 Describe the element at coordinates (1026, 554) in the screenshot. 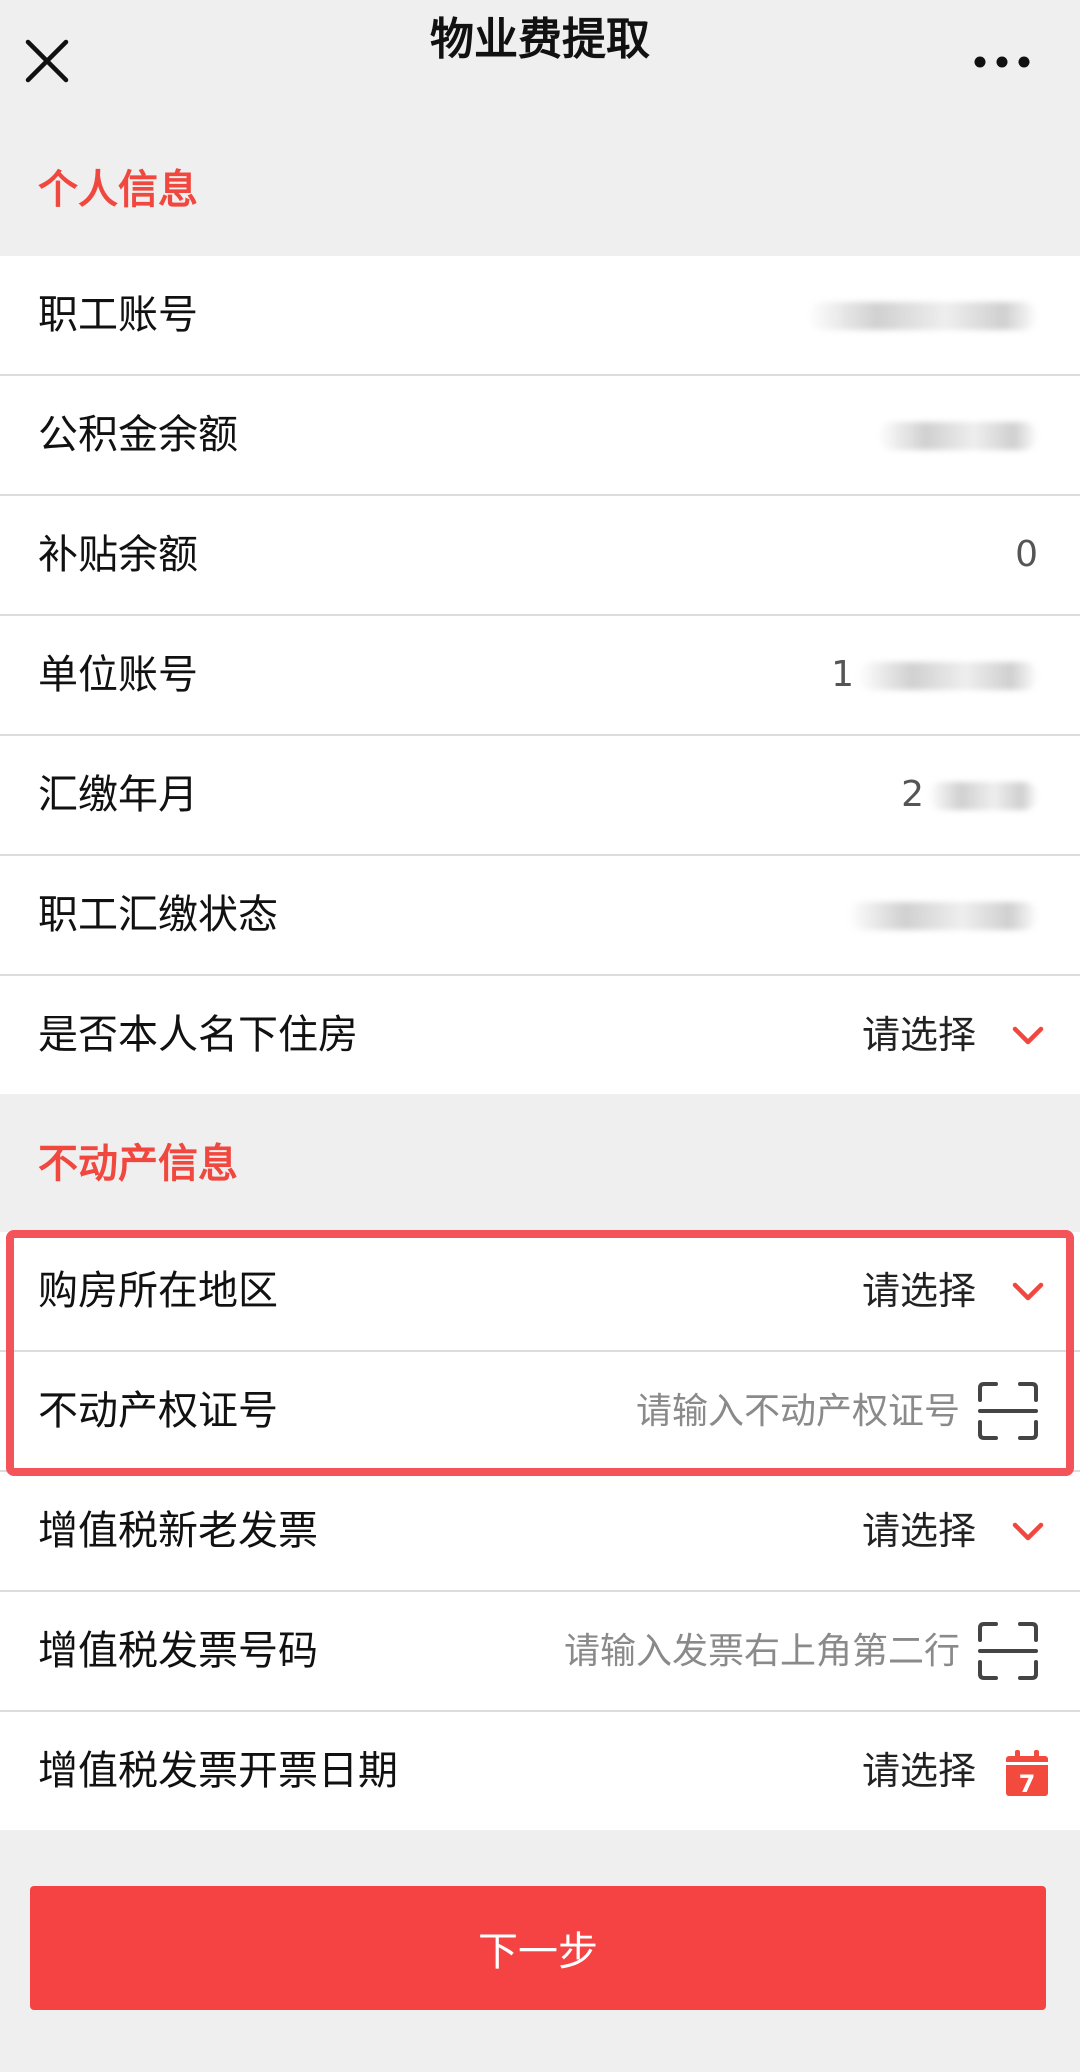

I see `subsidy-balance-value: 0` at that location.